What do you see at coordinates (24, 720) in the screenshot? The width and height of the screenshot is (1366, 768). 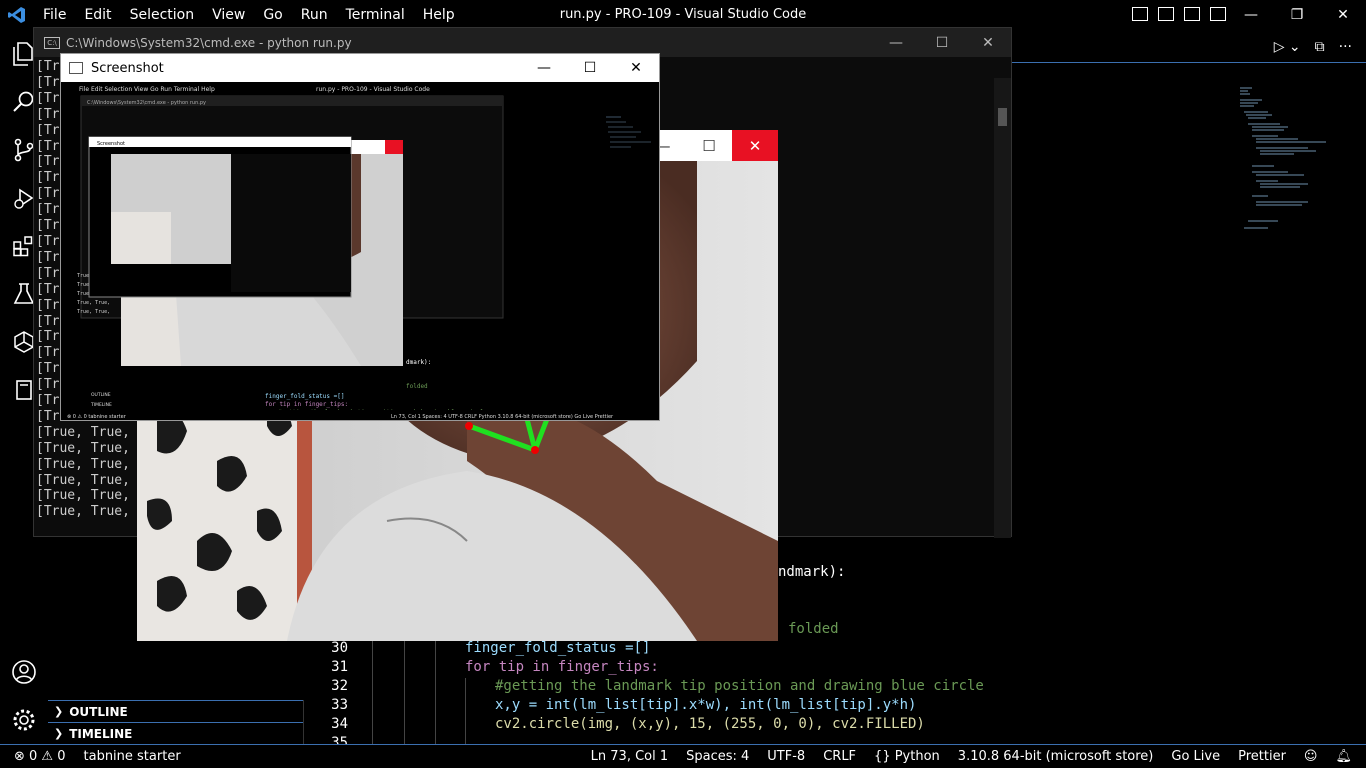 I see `settings-gear-icon` at bounding box center [24, 720].